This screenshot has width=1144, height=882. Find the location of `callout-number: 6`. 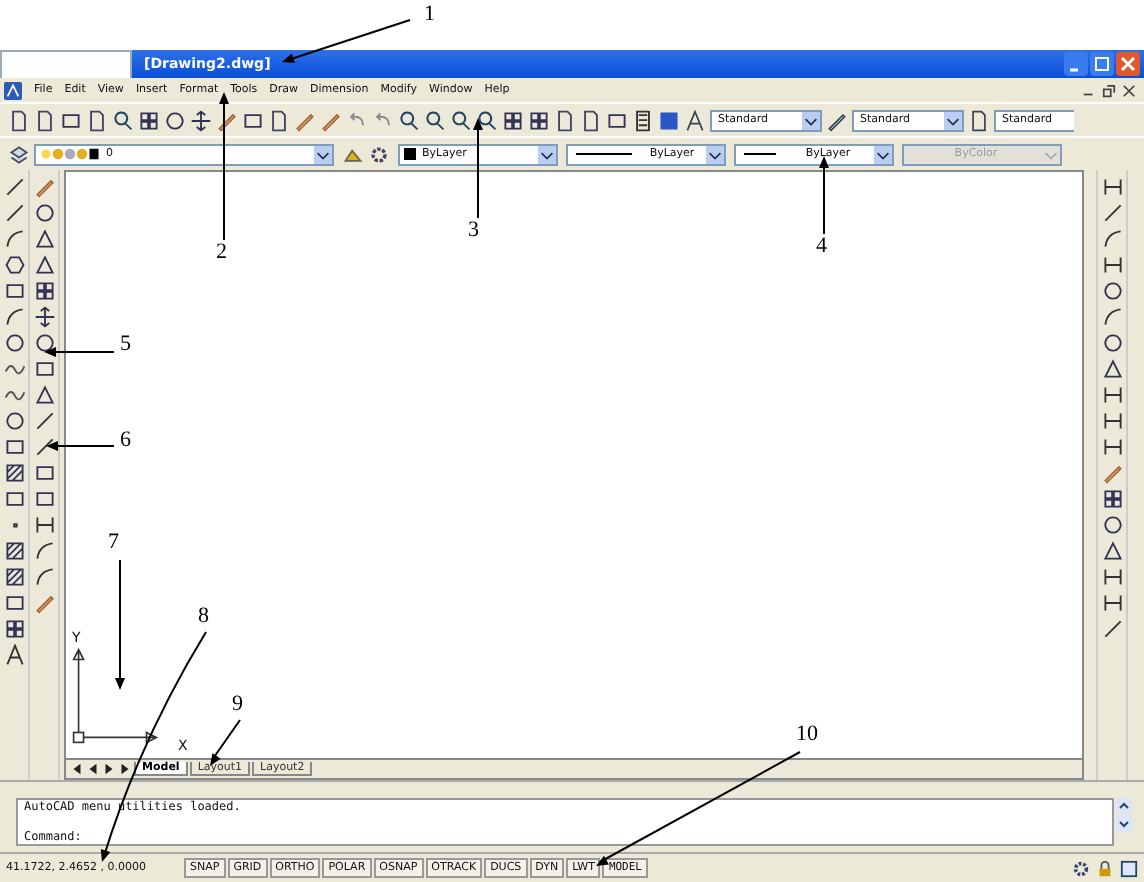

callout-number: 6 is located at coordinates (125, 441).